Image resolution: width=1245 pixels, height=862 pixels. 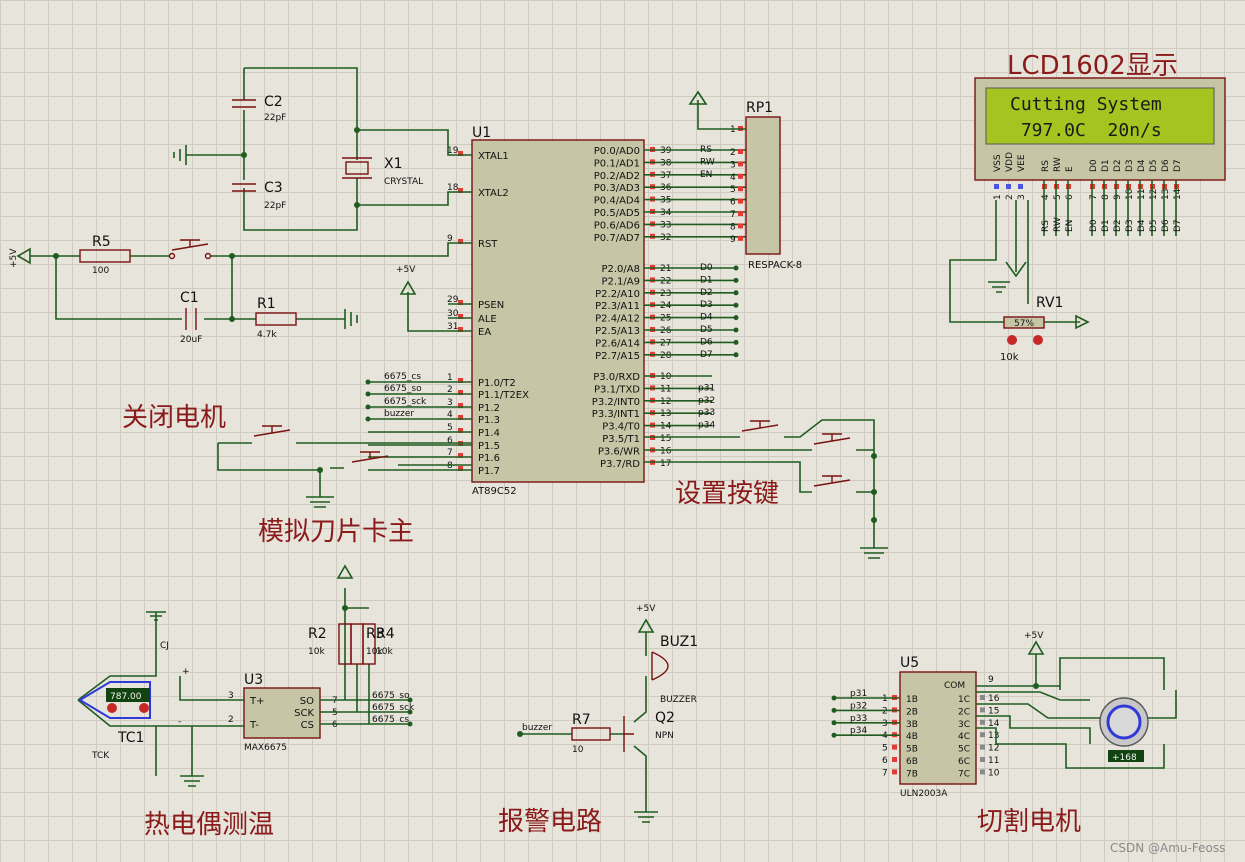 What do you see at coordinates (164, 646) in the screenshot?
I see `tc-cj: CJ` at bounding box center [164, 646].